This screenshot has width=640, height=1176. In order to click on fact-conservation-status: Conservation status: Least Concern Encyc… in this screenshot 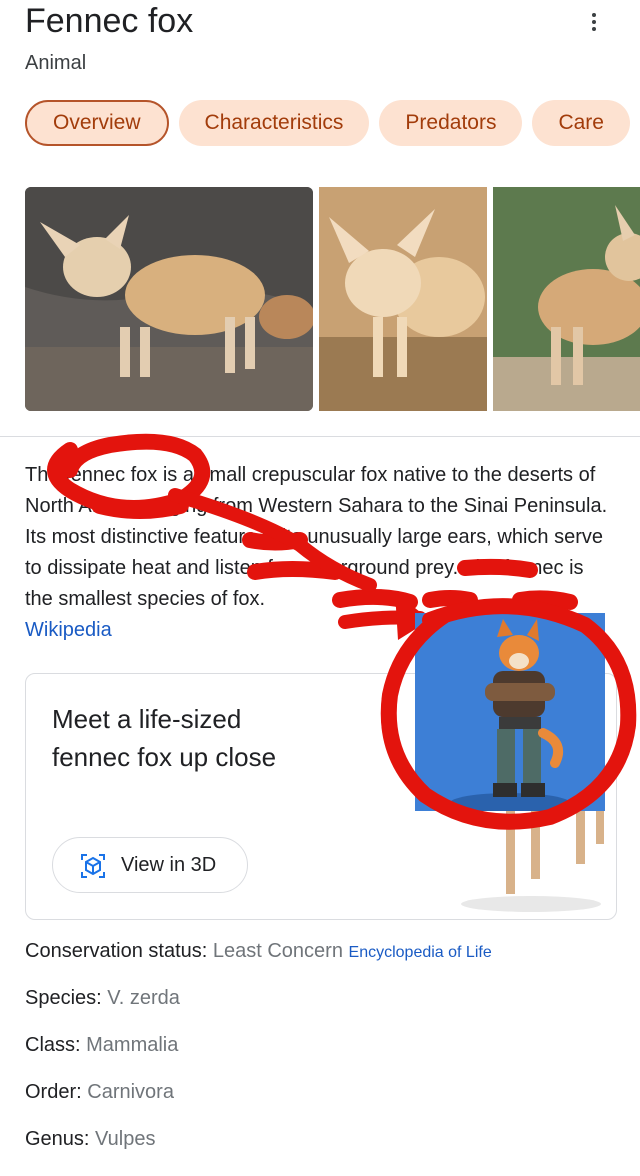, I will do `click(325, 959)`.